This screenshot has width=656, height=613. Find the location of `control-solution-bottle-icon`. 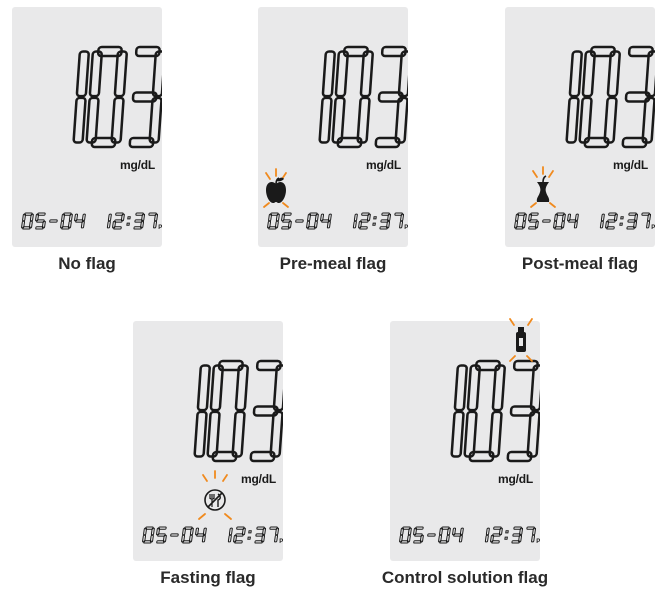

control-solution-bottle-icon is located at coordinates (521, 340).